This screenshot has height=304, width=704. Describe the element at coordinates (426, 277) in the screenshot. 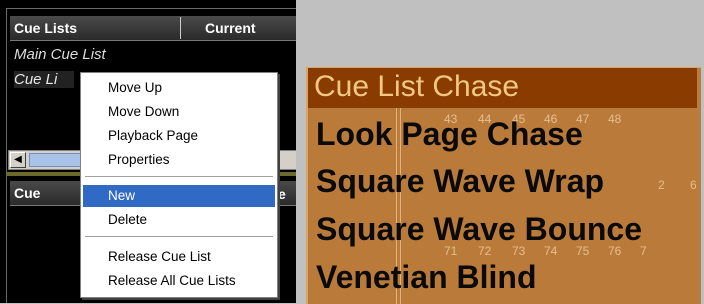

I see `chase-item-venetian-blind: Venetian Blind` at that location.